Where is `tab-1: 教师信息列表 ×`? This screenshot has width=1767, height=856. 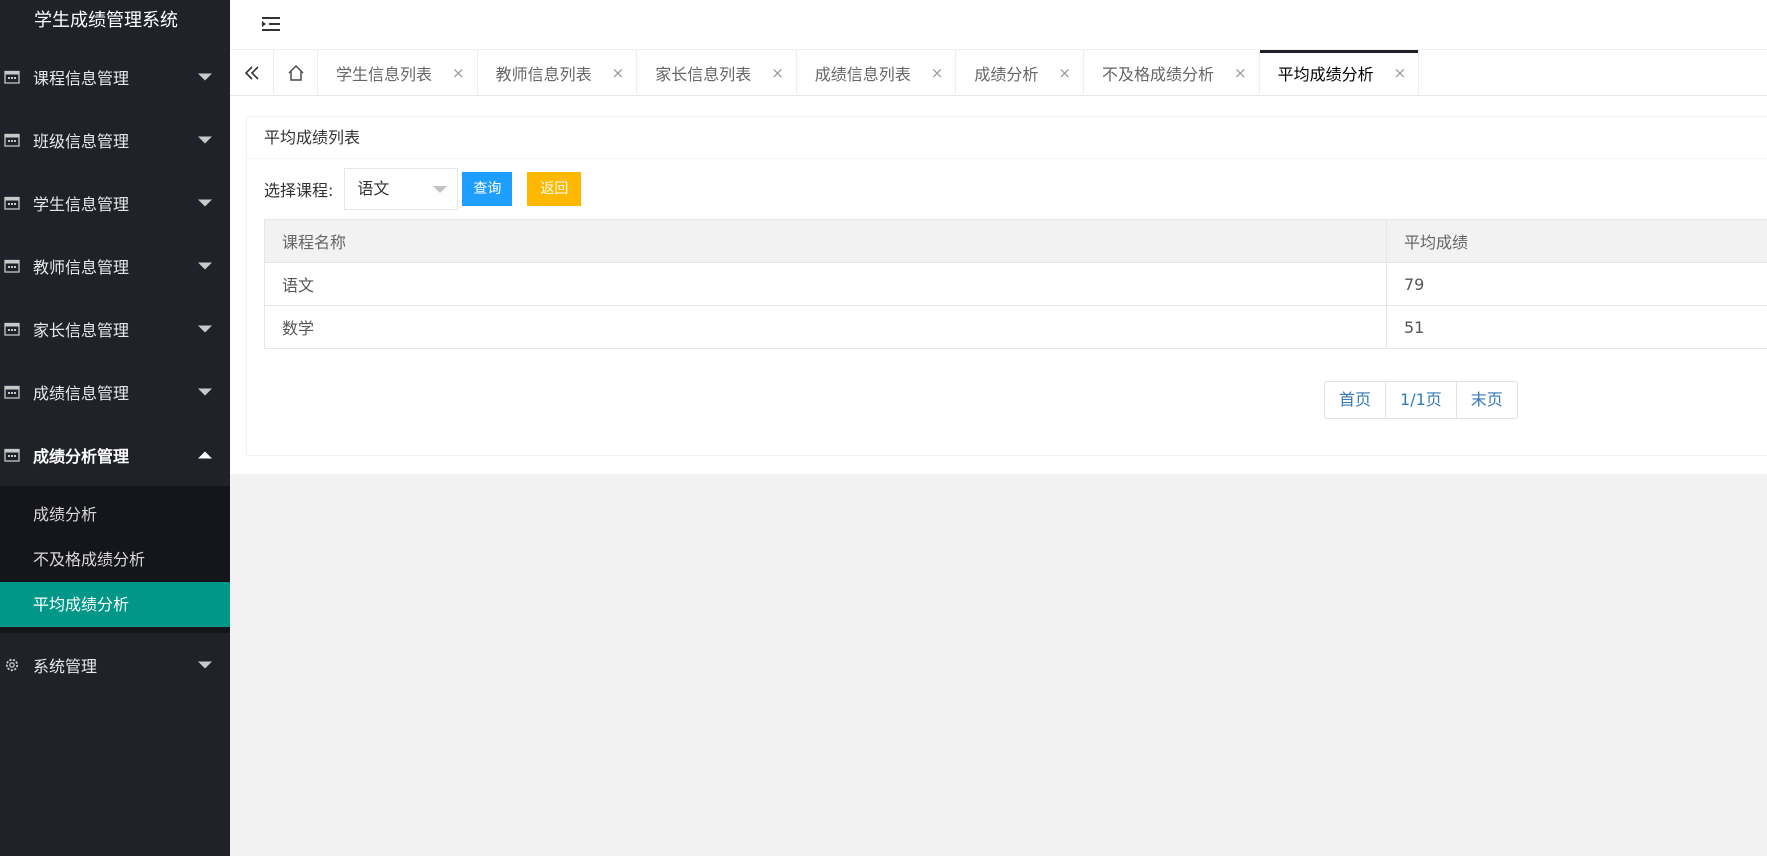 tab-1: 教师信息列表 × is located at coordinates (558, 73).